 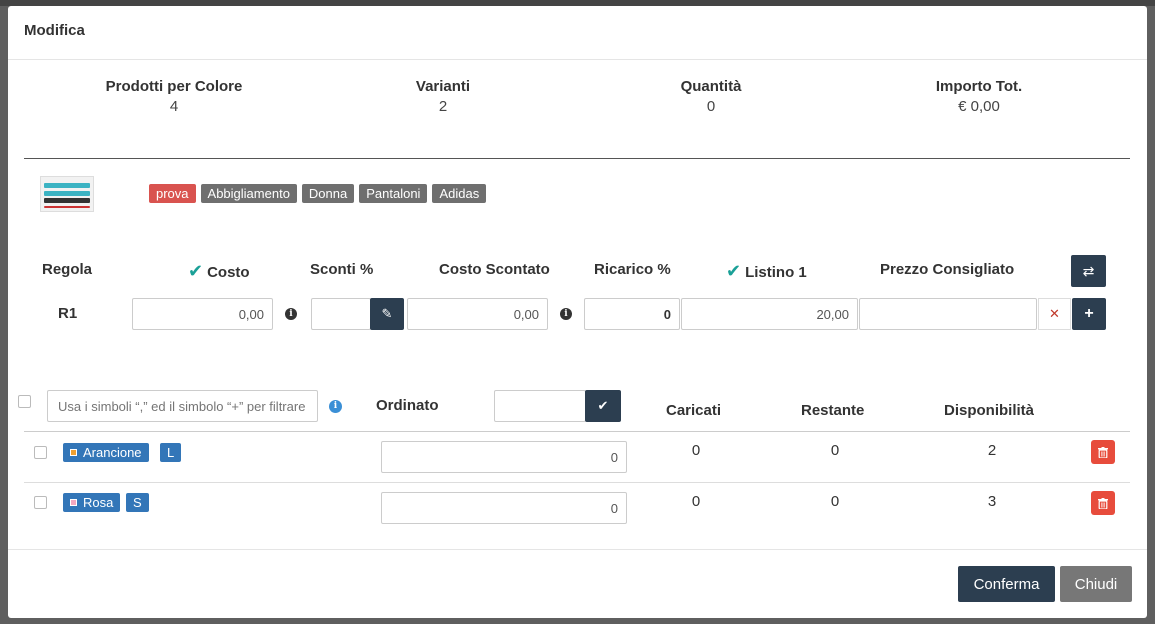 I want to click on header-costo-scontato: Costo Scontato, so click(x=494, y=269).